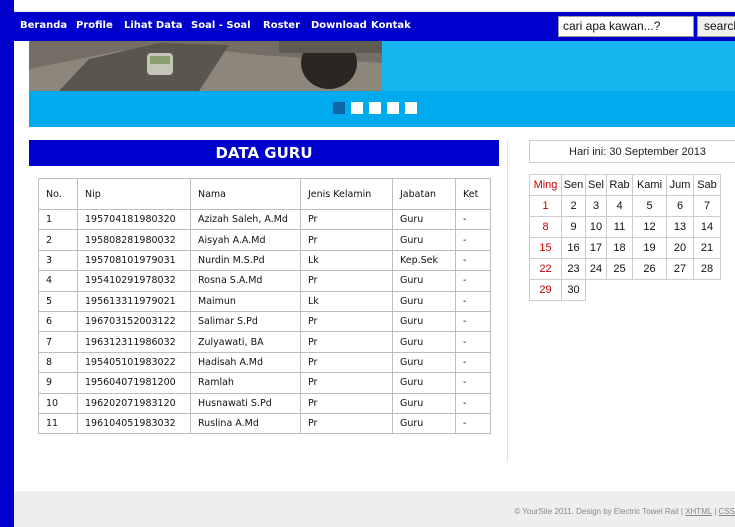 The width and height of the screenshot is (735, 527). What do you see at coordinates (619, 206) in the screenshot?
I see `calendar-day: 4` at bounding box center [619, 206].